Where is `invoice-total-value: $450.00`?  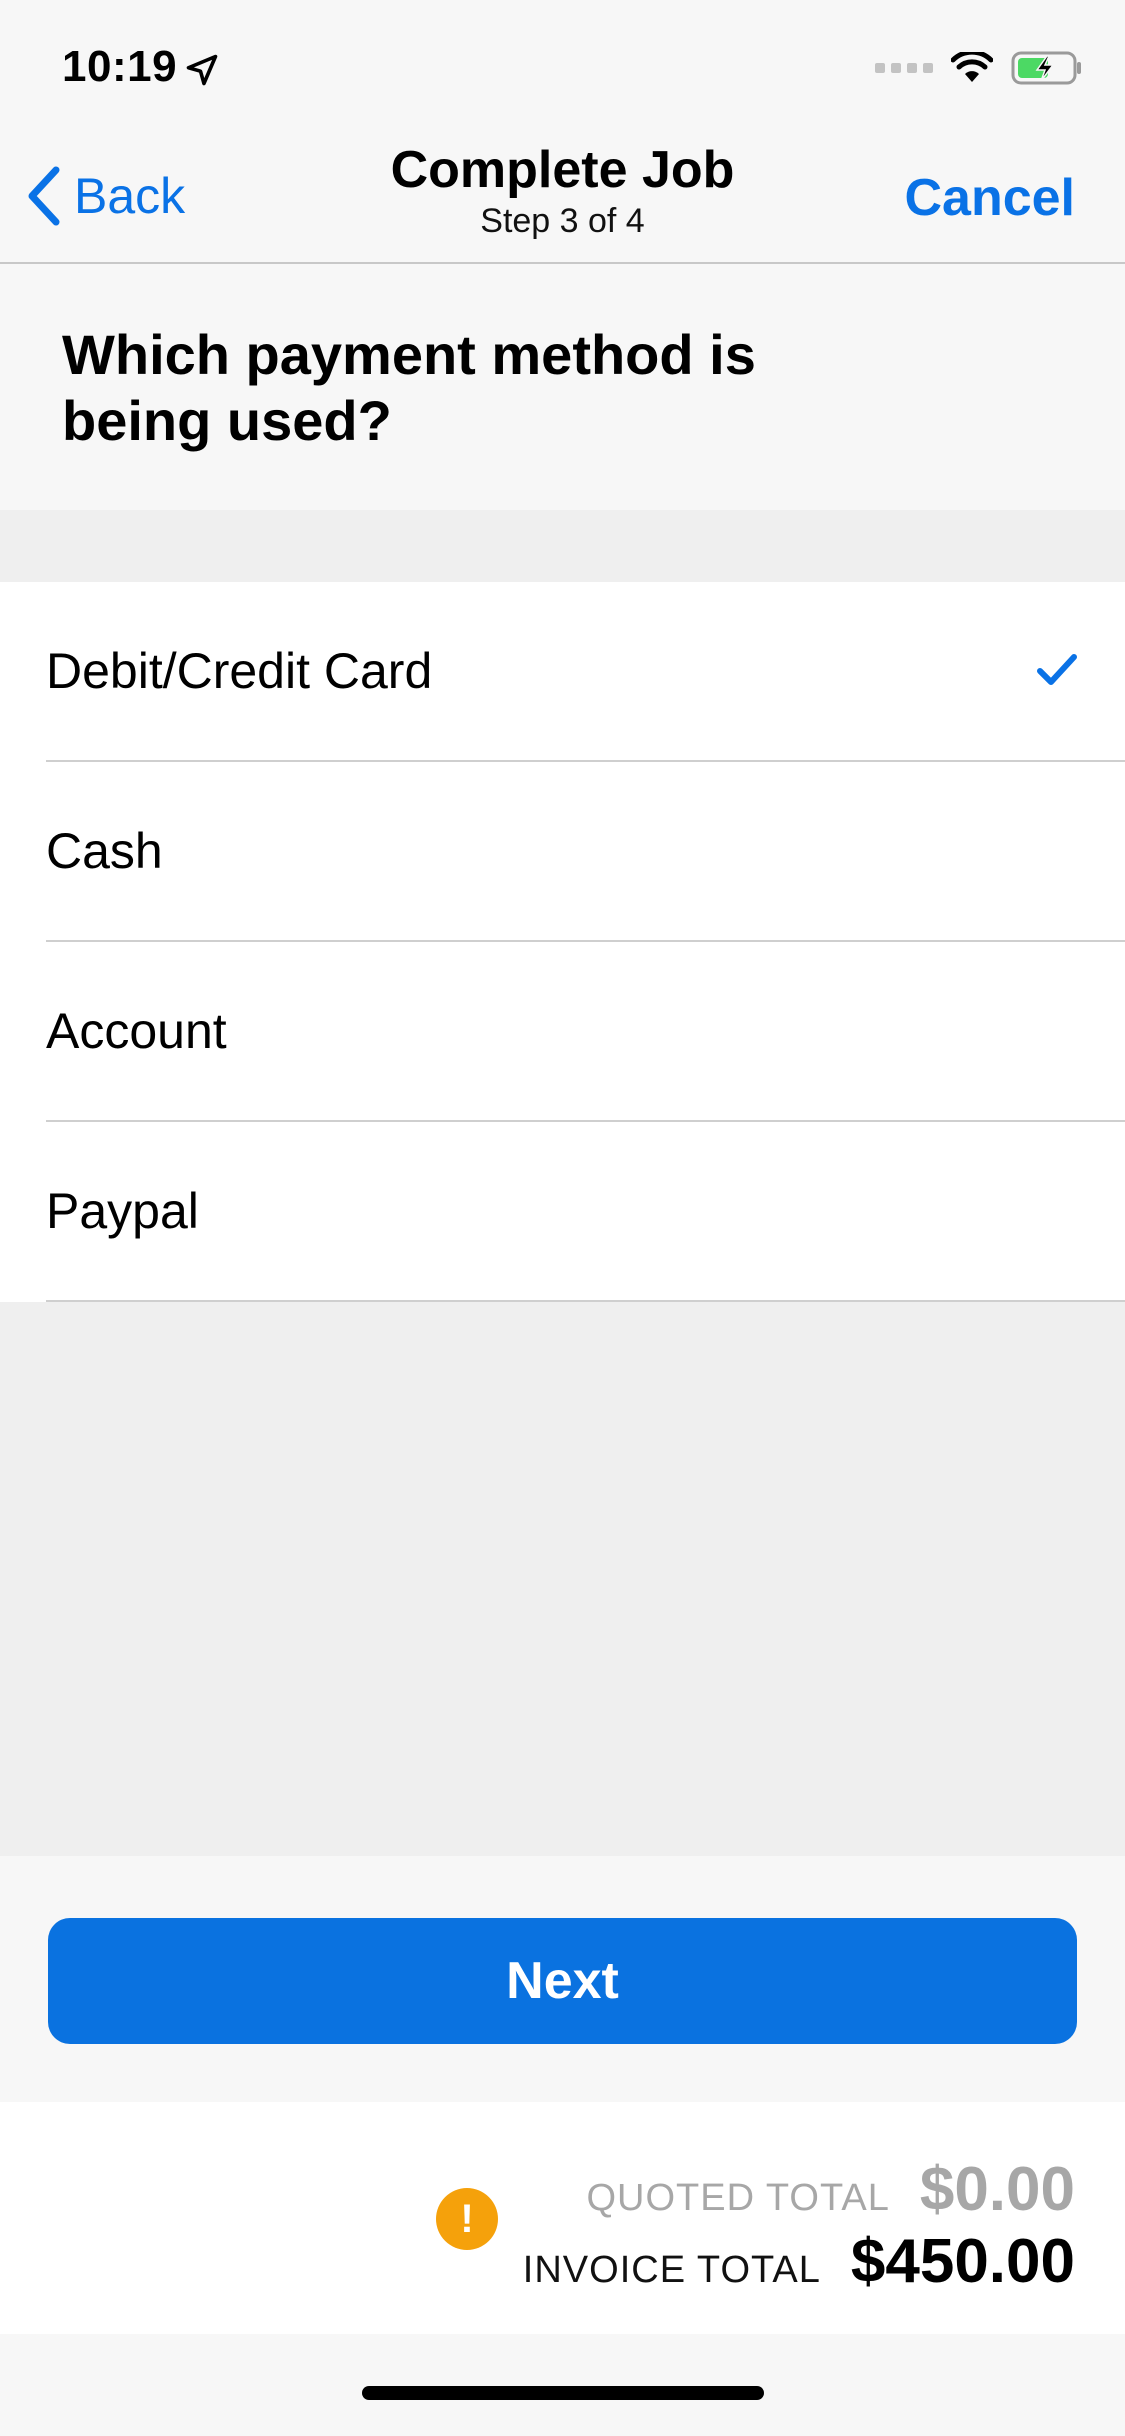 invoice-total-value: $450.00 is located at coordinates (962, 2261).